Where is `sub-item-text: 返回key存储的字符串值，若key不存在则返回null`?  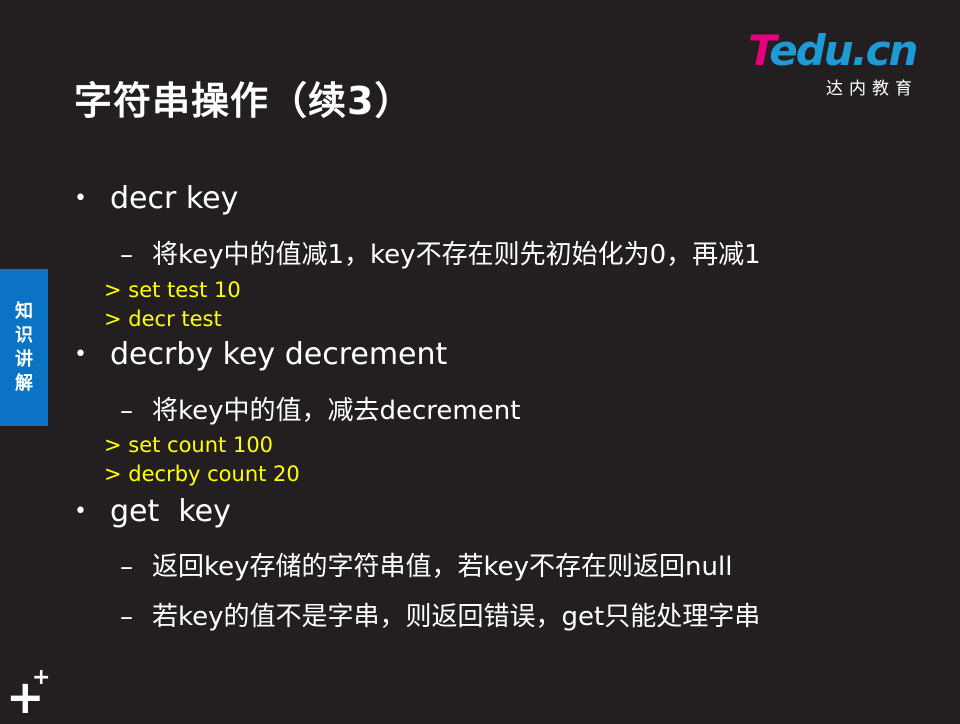
sub-item-text: 返回key存储的字符串值，若key不存在则返回null is located at coordinates (442, 567).